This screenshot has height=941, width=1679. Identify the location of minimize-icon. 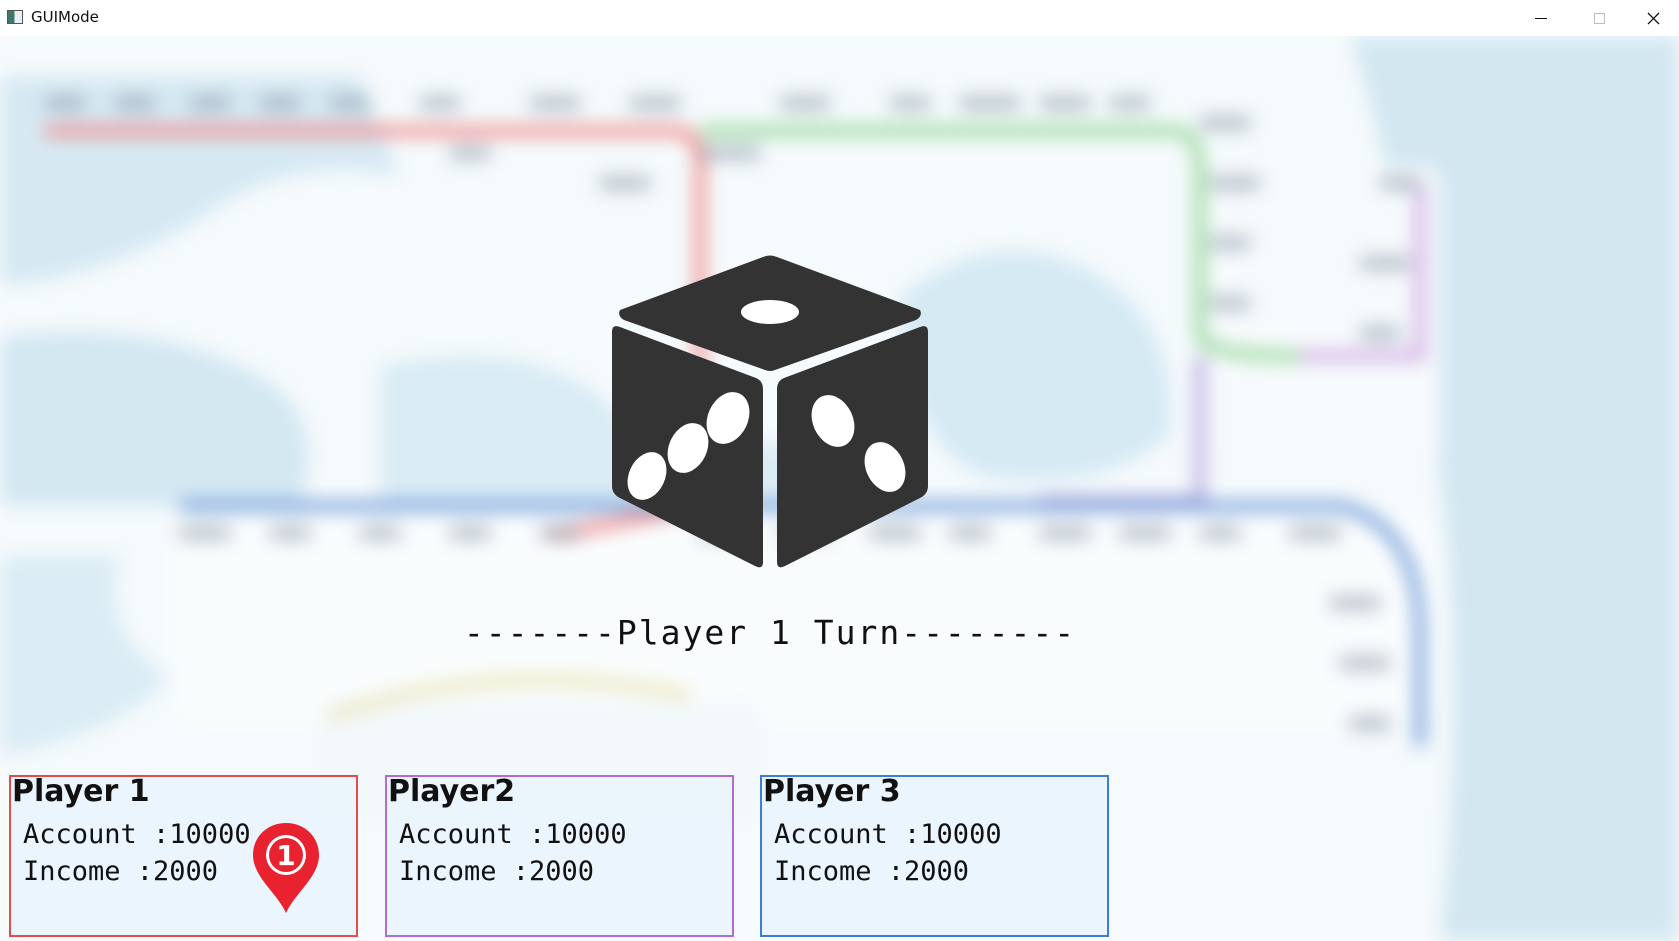
(1541, 18).